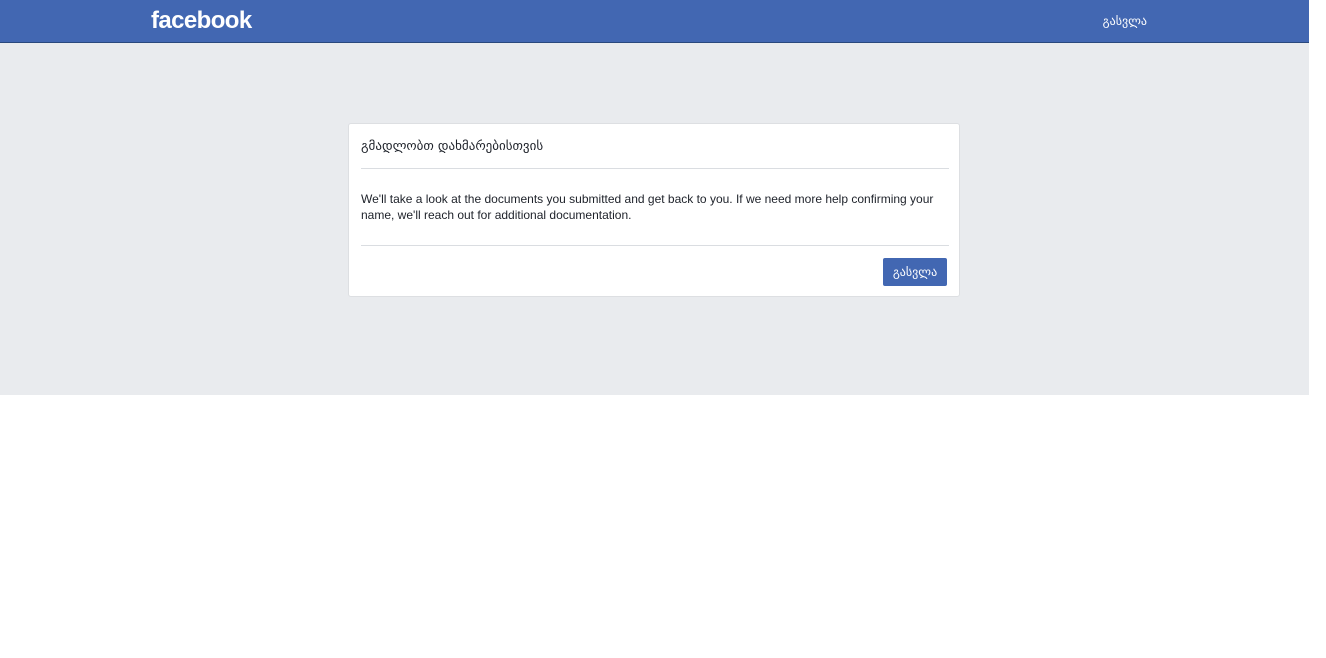 The image size is (1326, 658). What do you see at coordinates (655, 168) in the screenshot?
I see `title-divider` at bounding box center [655, 168].